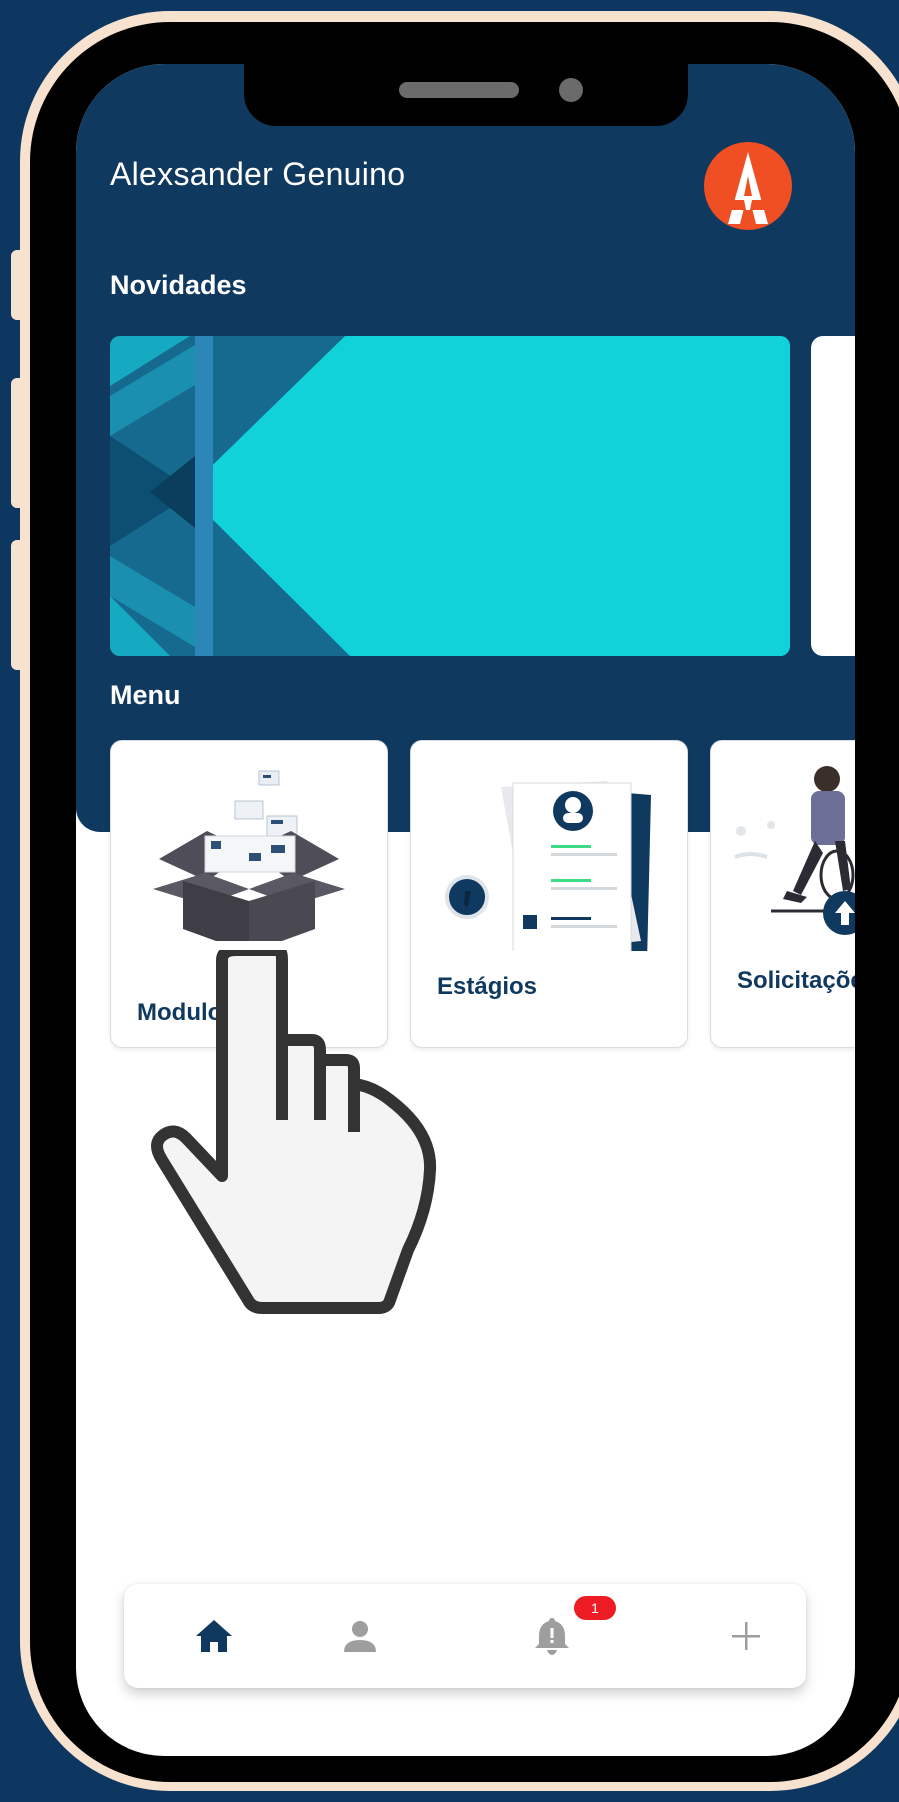 This screenshot has width=899, height=1802. I want to click on open-box-illustration, so click(249, 861).